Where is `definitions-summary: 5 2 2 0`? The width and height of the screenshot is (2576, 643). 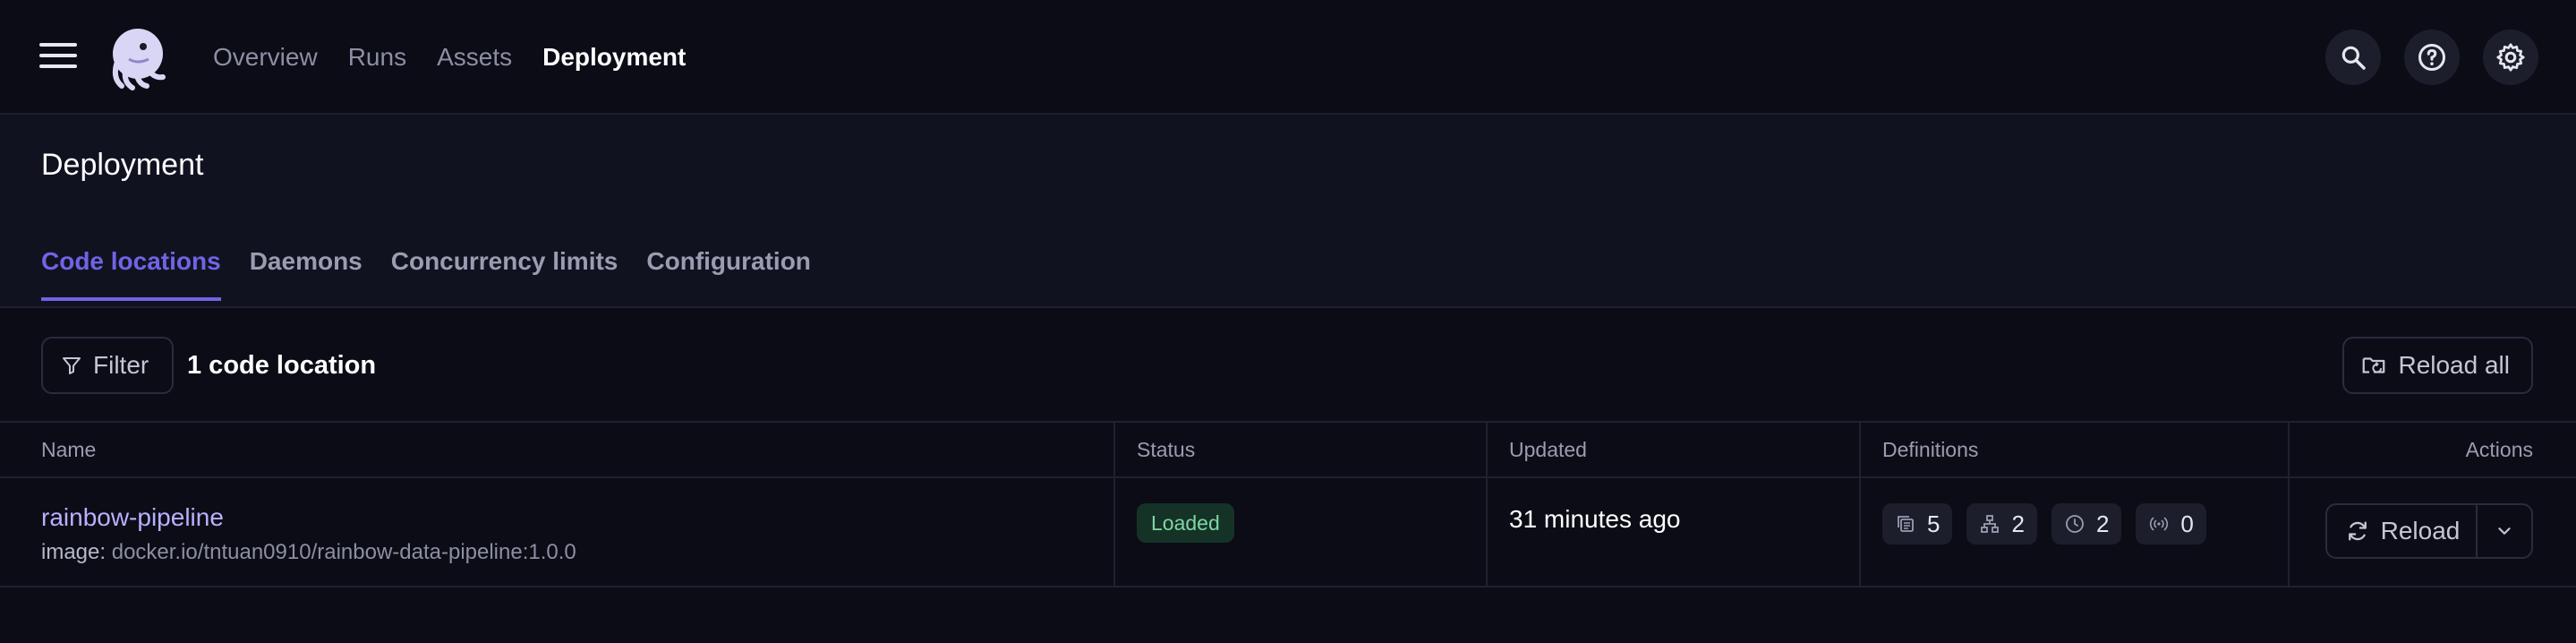
definitions-summary: 5 2 2 0 is located at coordinates (2044, 523).